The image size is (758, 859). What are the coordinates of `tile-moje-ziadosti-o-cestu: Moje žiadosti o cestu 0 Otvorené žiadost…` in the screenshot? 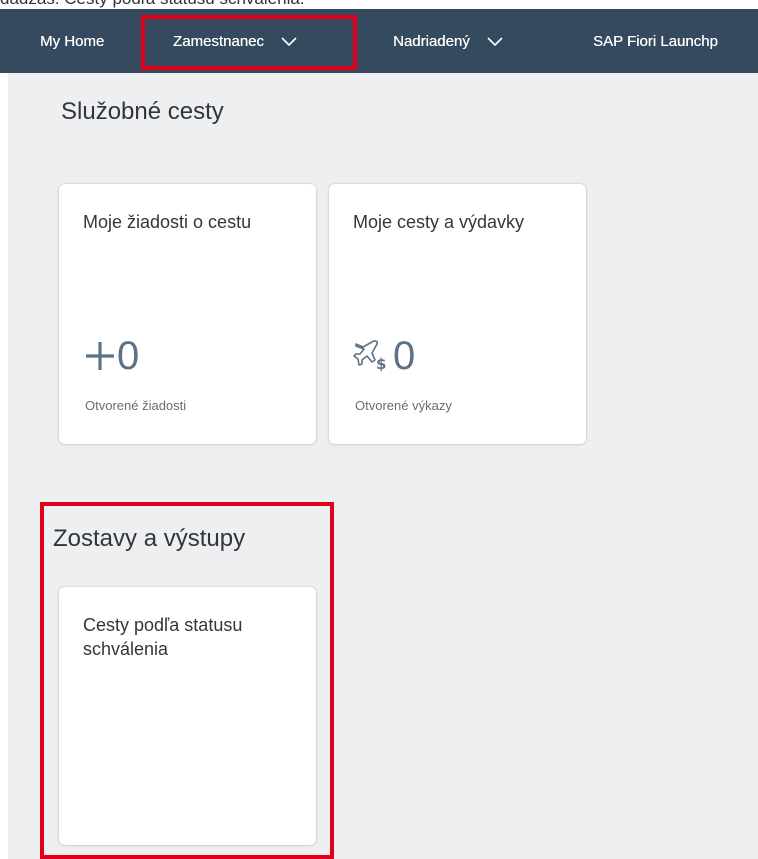 It's located at (187, 314).